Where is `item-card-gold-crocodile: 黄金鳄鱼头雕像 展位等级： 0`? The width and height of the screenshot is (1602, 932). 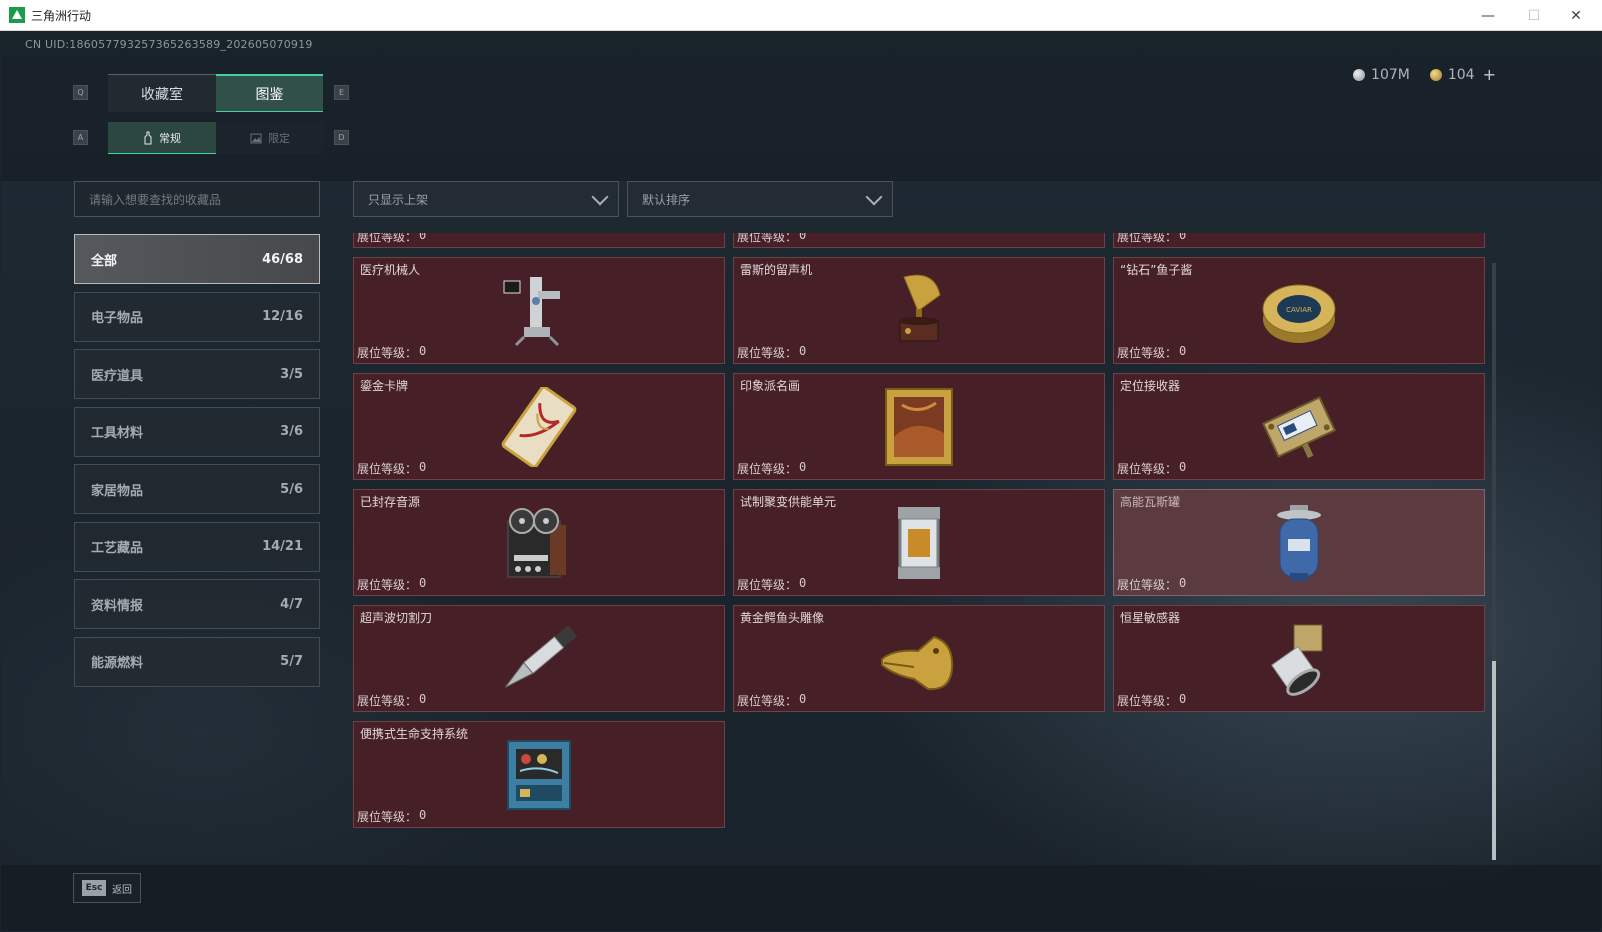 item-card-gold-crocodile: 黄金鳄鱼头雕像 展位等级： 0 is located at coordinates (919, 658).